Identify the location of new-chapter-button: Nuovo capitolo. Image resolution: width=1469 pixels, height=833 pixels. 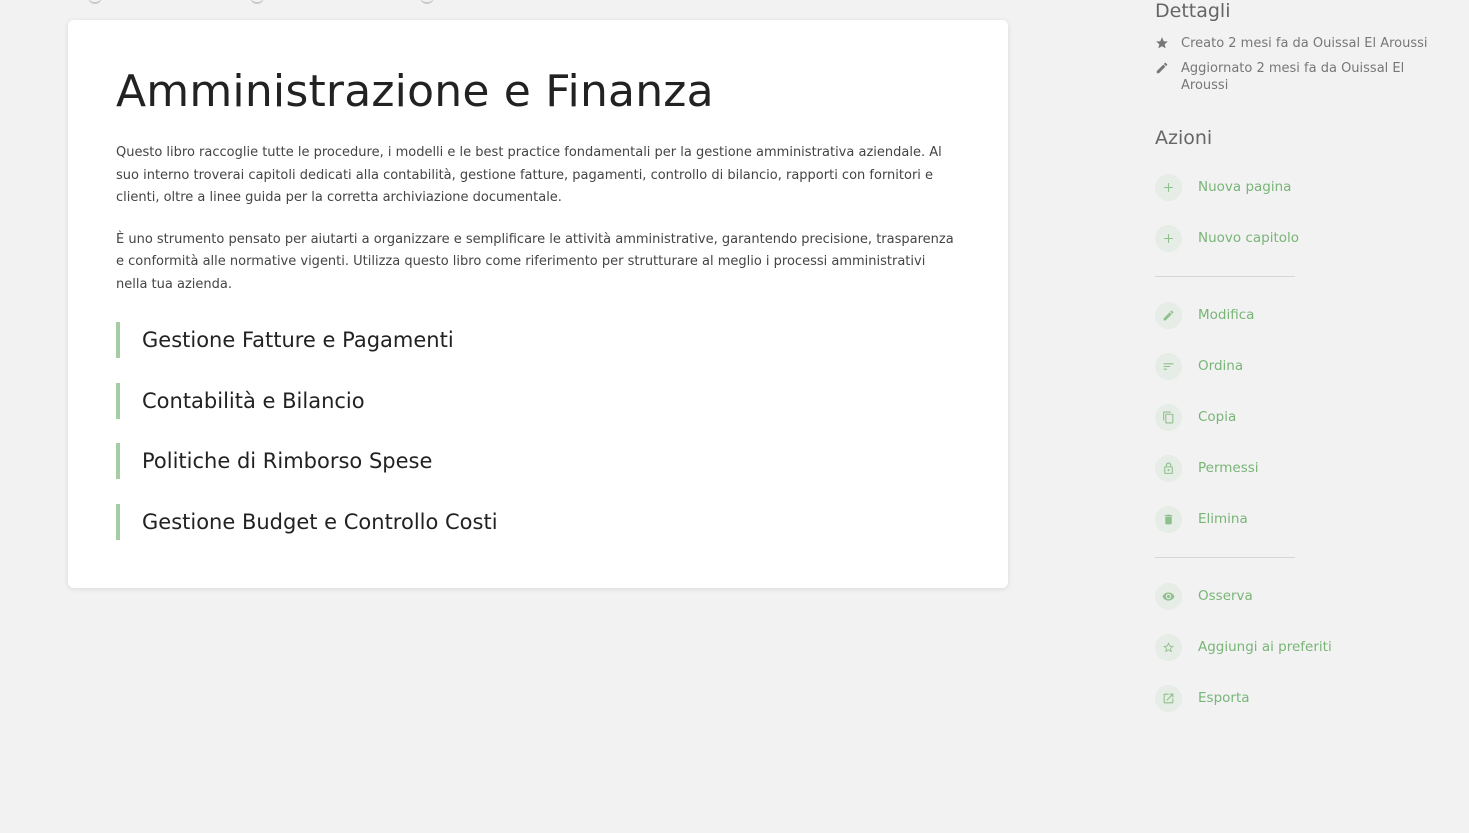
(1227, 238).